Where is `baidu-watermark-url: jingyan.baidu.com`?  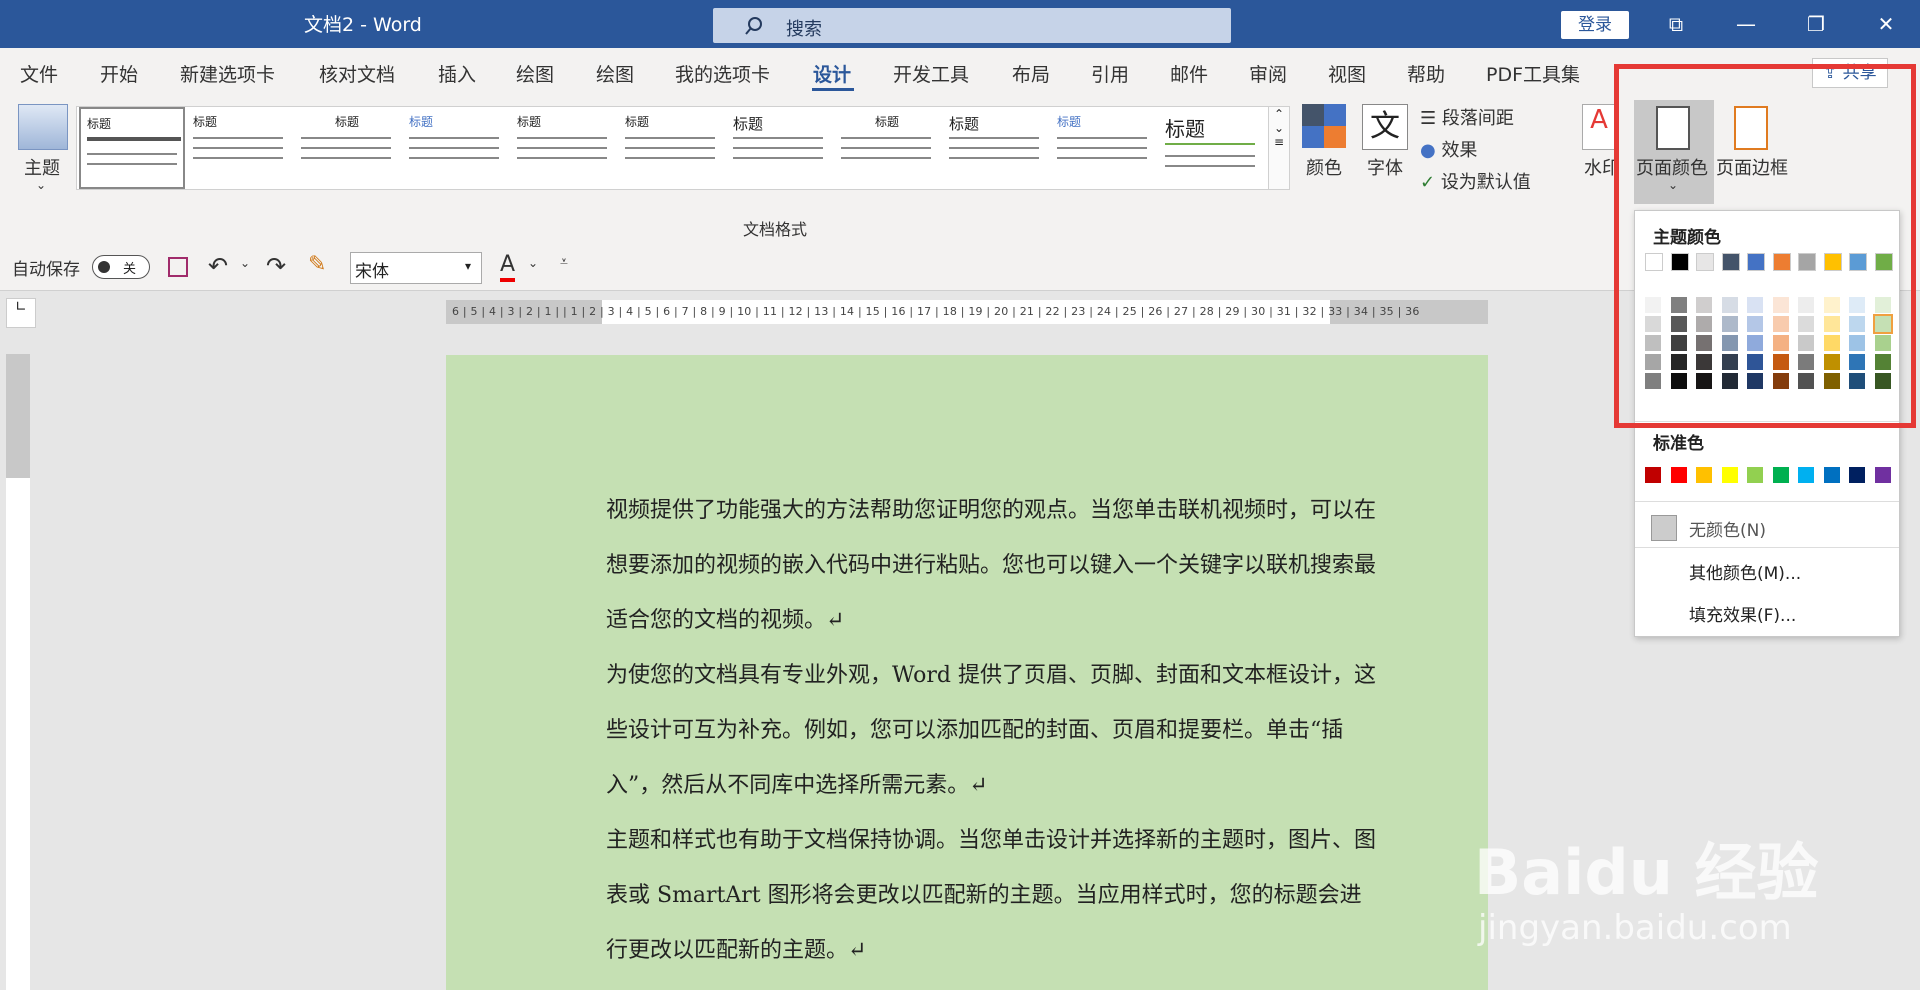
baidu-watermark-url: jingyan.baidu.com is located at coordinates (1635, 928).